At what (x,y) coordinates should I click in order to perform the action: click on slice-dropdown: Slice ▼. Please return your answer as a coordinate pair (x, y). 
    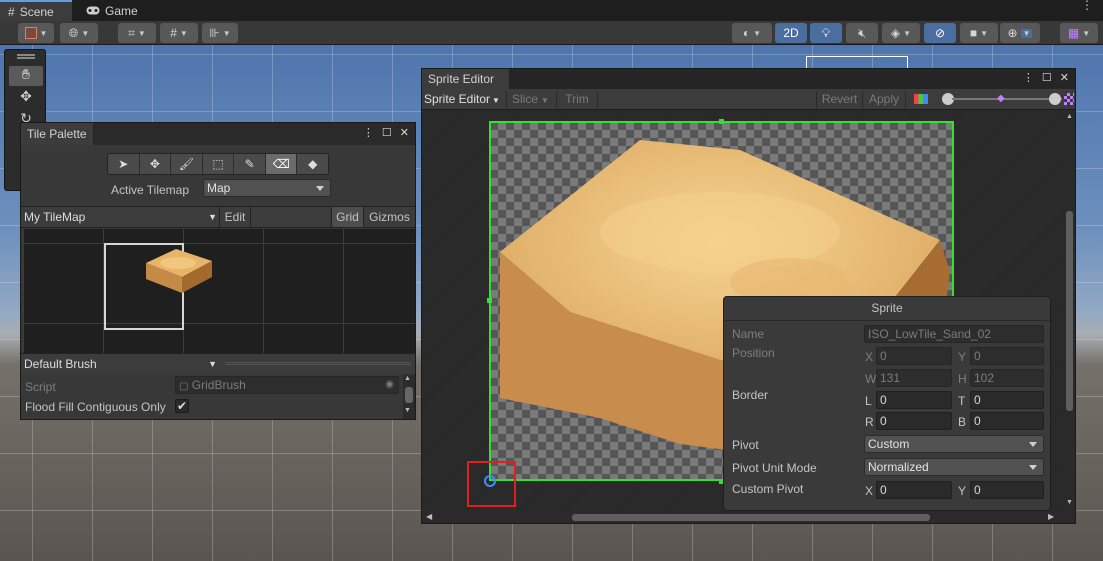
    Looking at the image, I should click on (531, 99).